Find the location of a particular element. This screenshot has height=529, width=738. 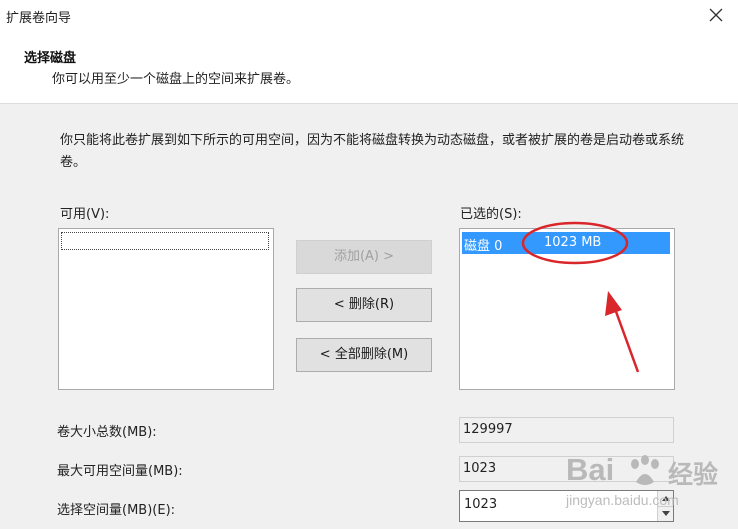

page-title: 选择磁盘 is located at coordinates (50, 58).